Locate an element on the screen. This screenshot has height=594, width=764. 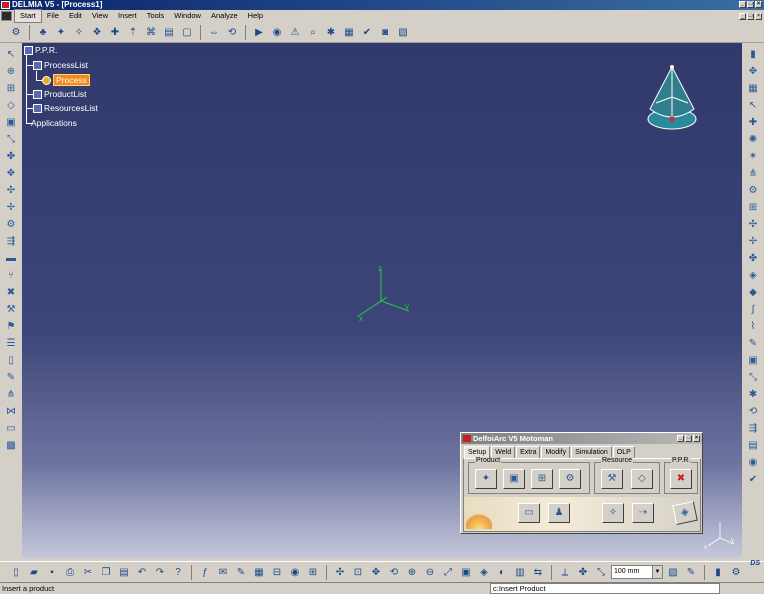
part-icon: ✥ is located at coordinates (11, 174).